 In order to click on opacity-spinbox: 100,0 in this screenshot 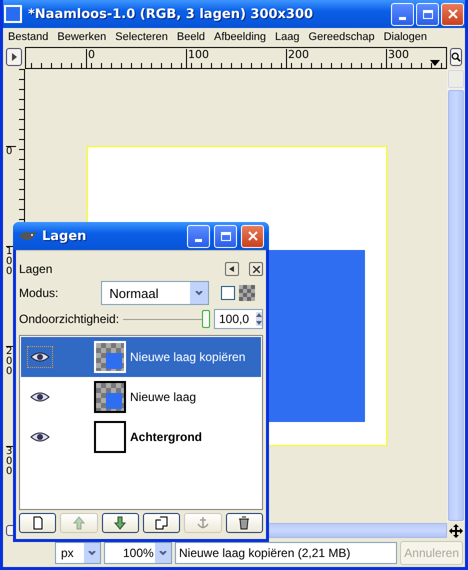, I will do `click(238, 319)`.